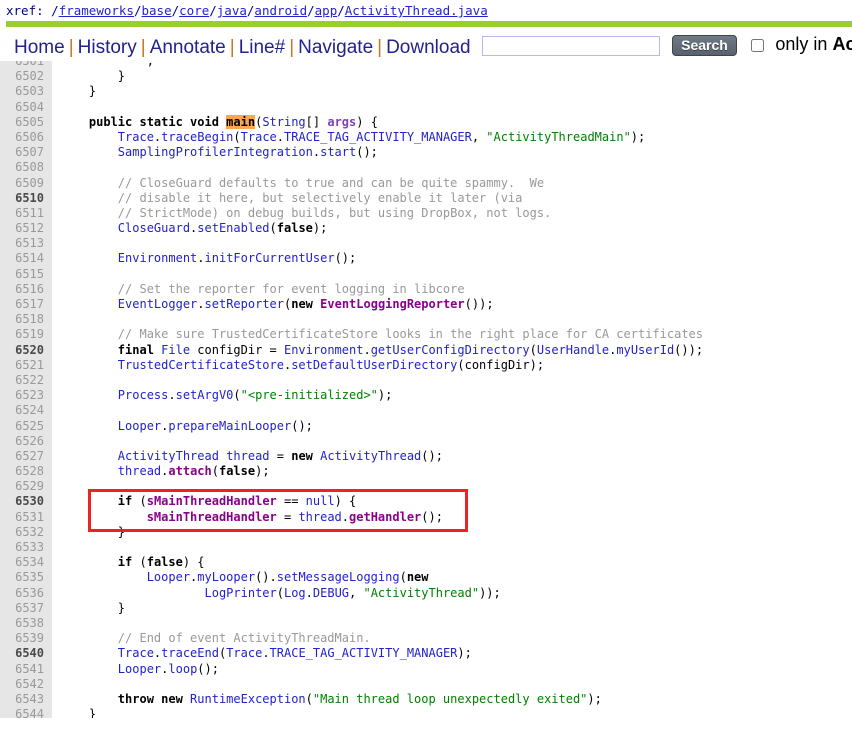 The height and width of the screenshot is (743, 852). I want to click on line-number: 6533, so click(26, 547).